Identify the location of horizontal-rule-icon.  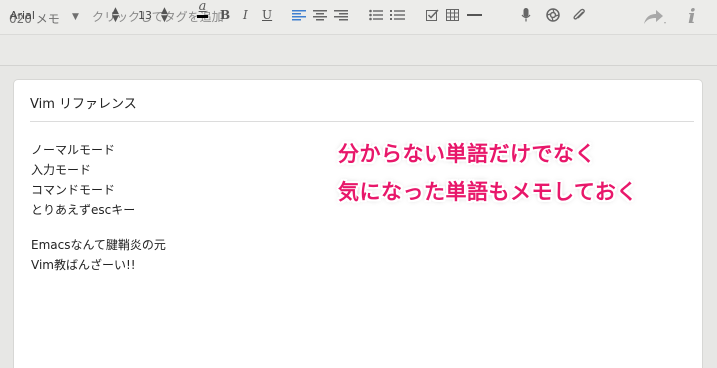
(474, 15).